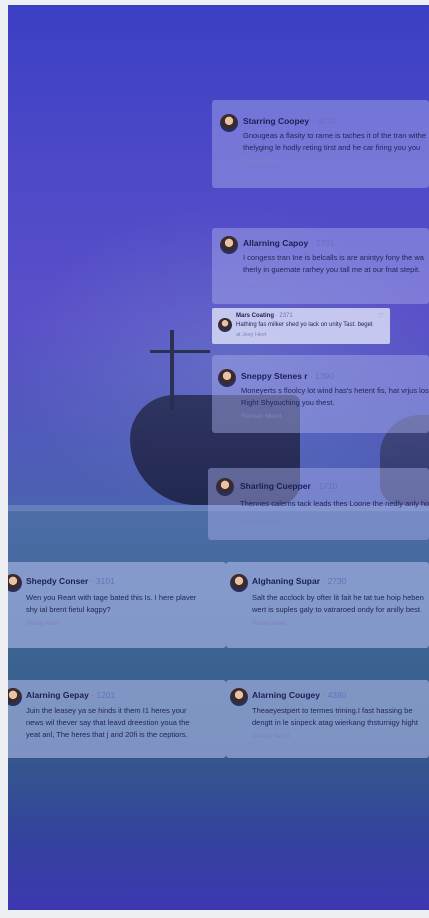 The image size is (429, 918). Describe the element at coordinates (180, 351) in the screenshot. I see `ship-boom` at that location.